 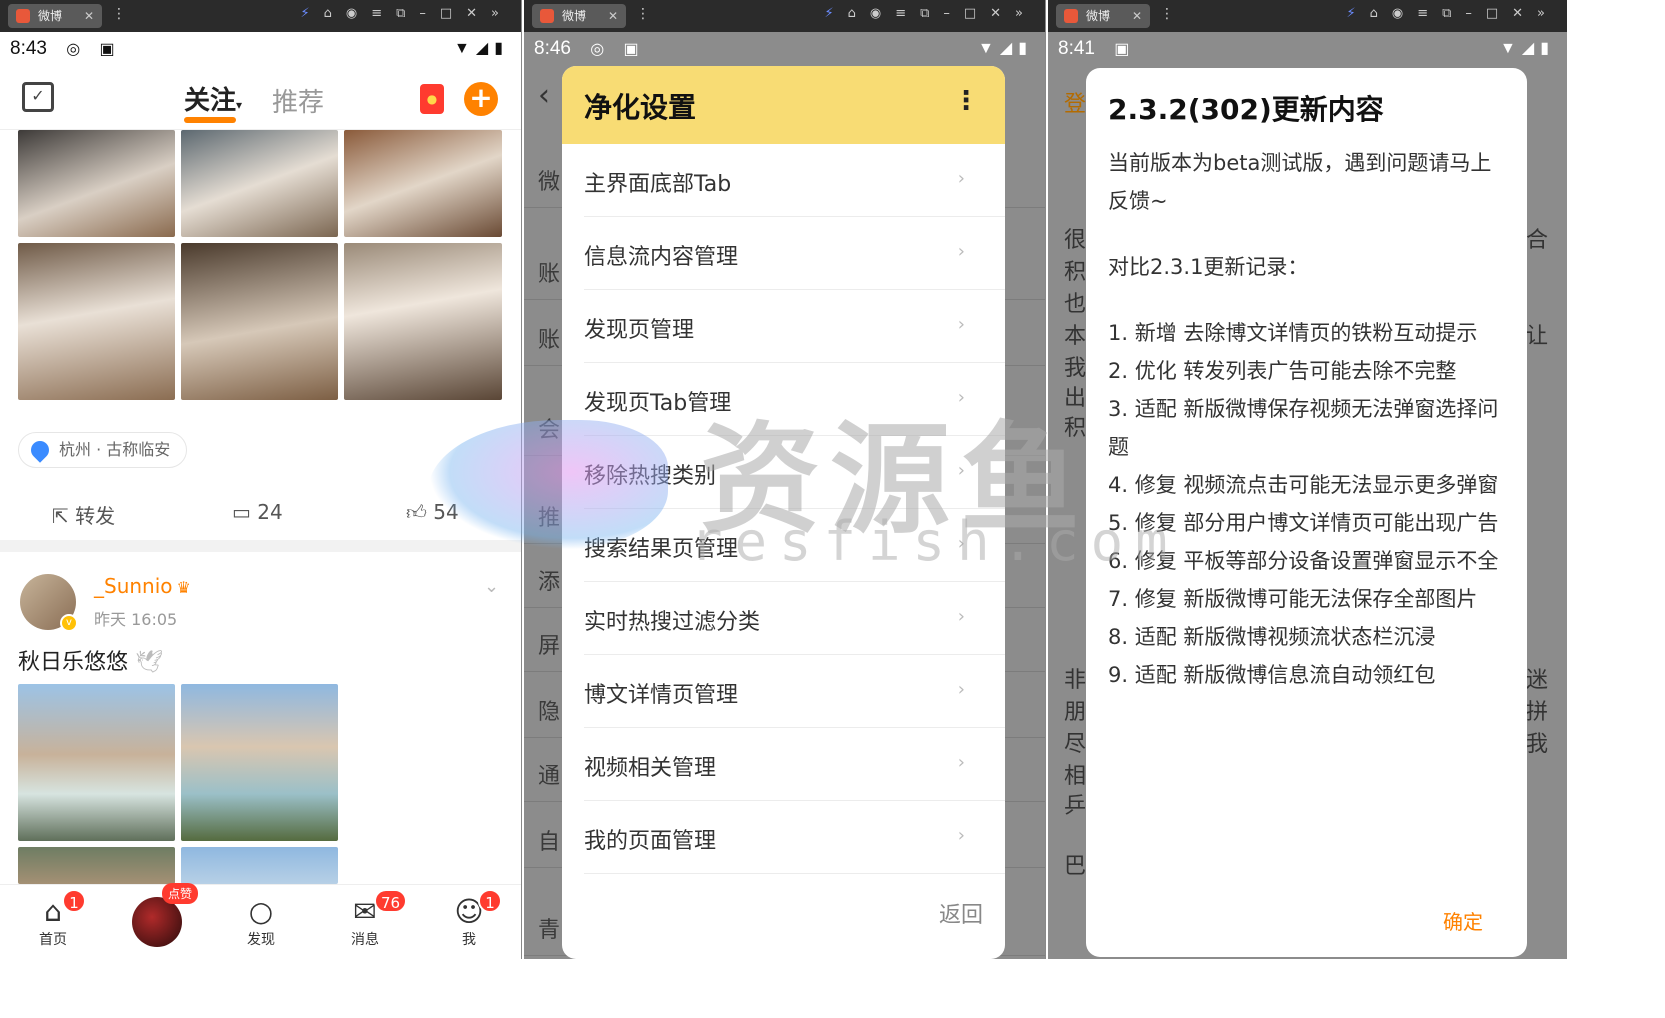 What do you see at coordinates (38, 97) in the screenshot?
I see `calendar-check-icon: ✓` at bounding box center [38, 97].